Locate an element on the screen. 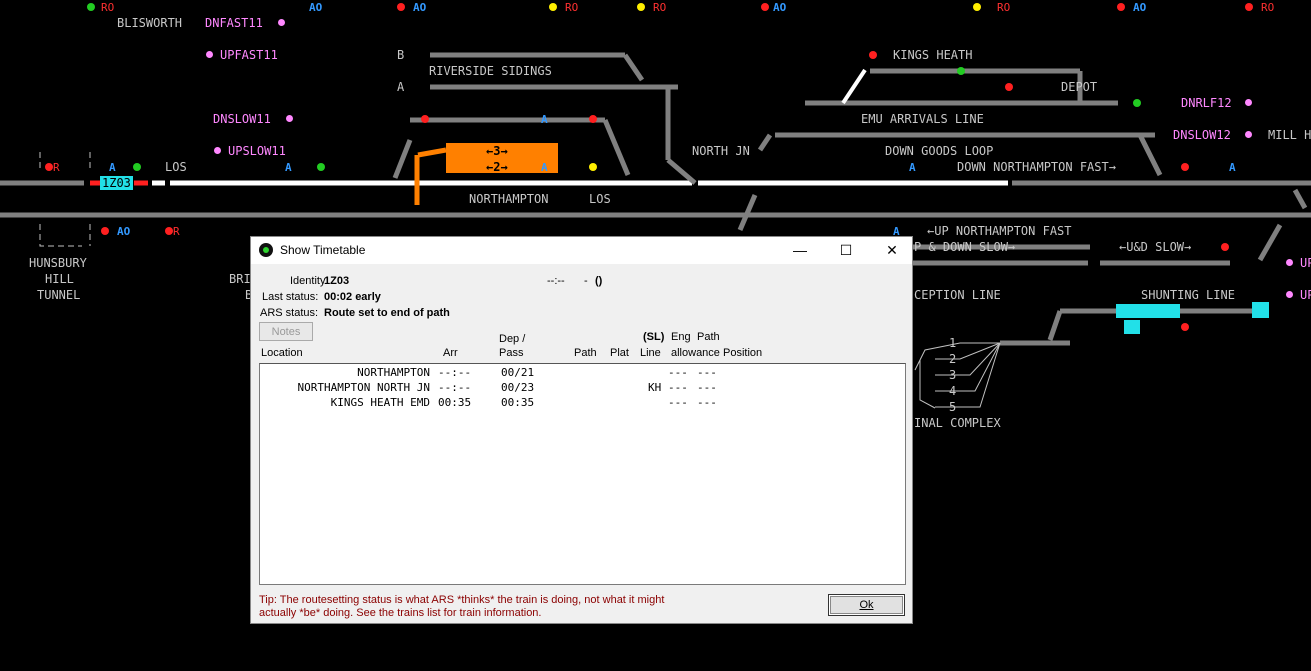  minimize-button: — is located at coordinates (800, 250).